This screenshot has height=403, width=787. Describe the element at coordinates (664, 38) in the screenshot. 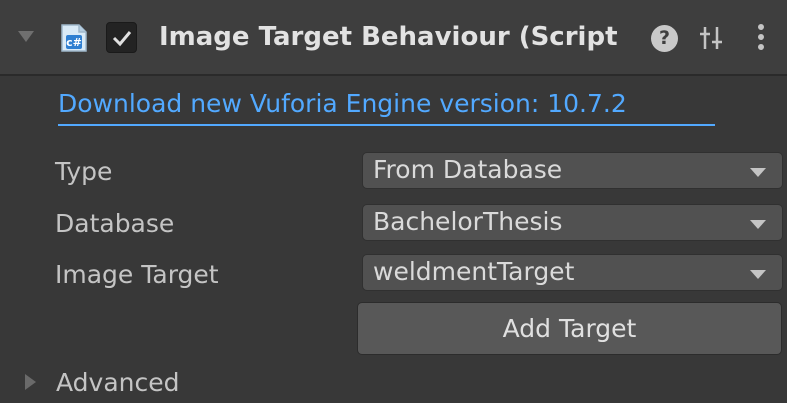

I see `help-icon: ?` at that location.